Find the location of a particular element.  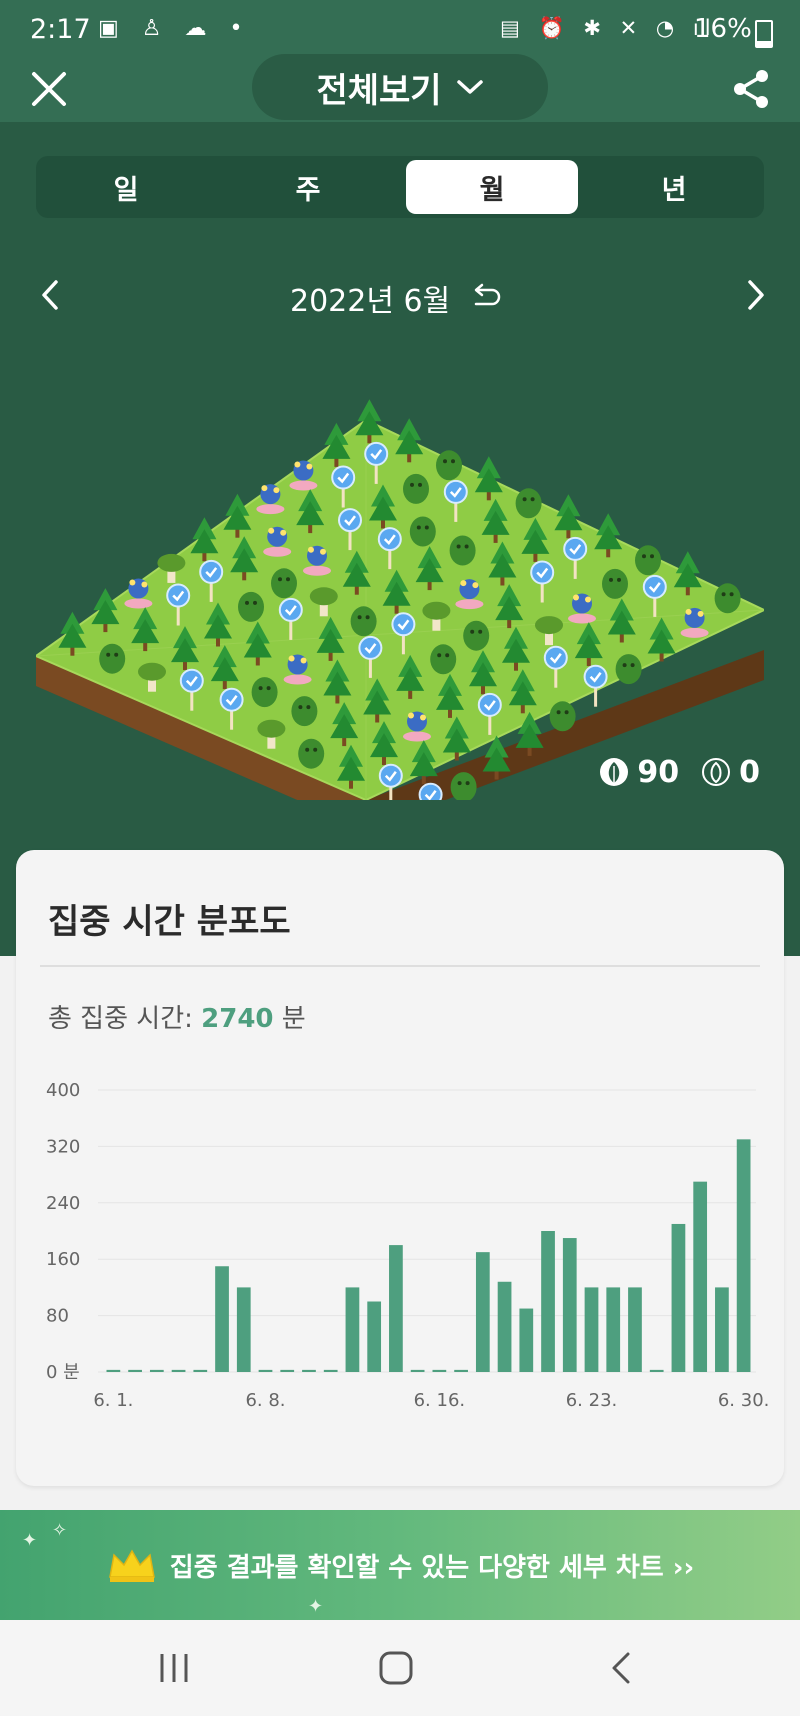

notification-icons: ▣ ♙ ☁ • is located at coordinates (174, 28).